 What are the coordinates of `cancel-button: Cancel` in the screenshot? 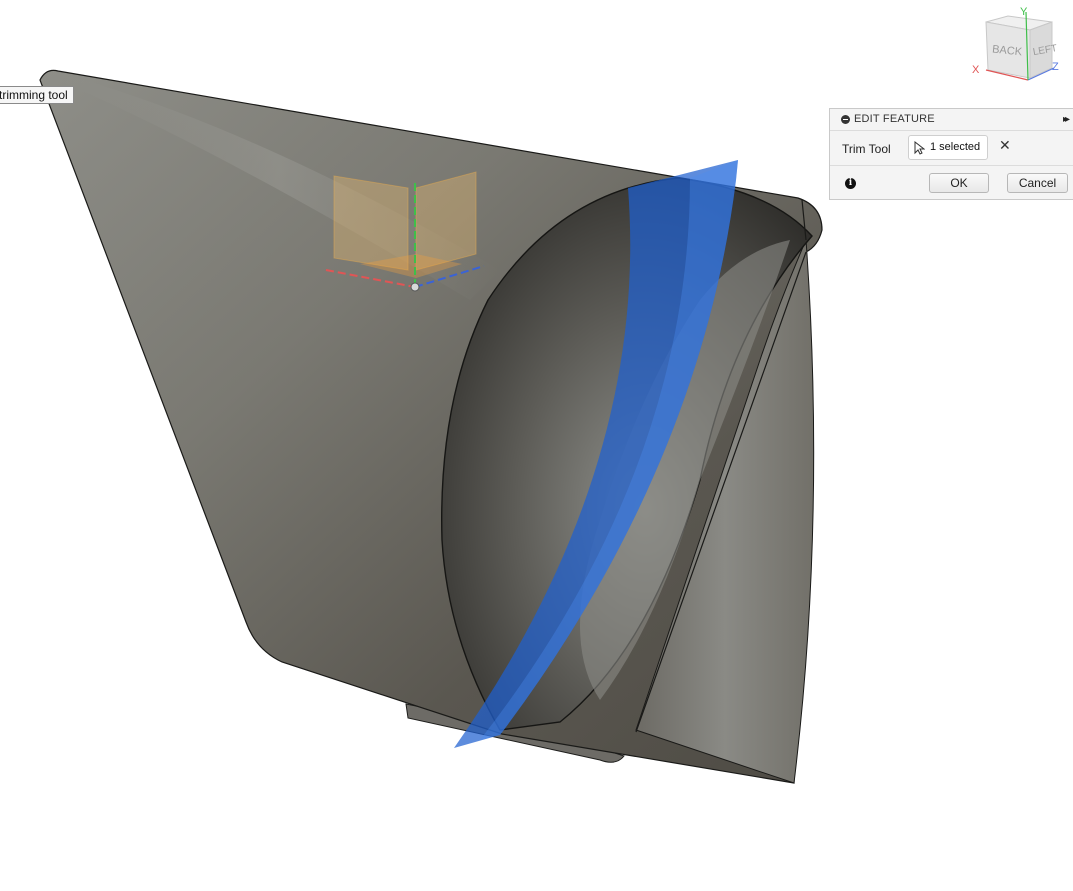 It's located at (1037, 183).